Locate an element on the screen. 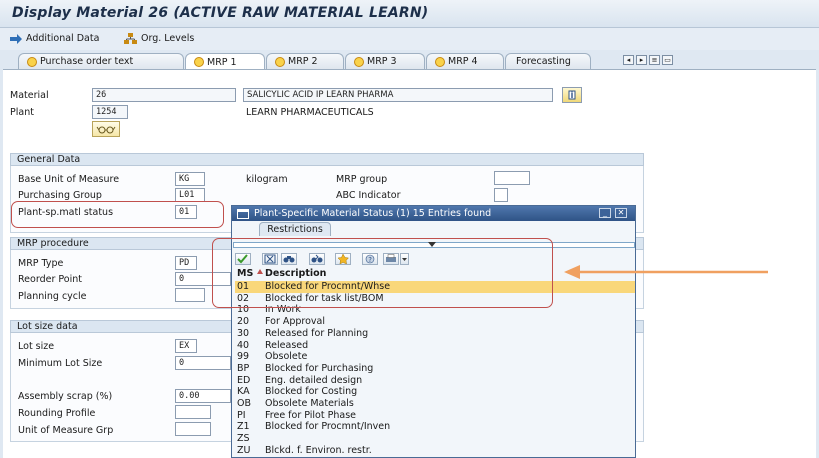 The width and height of the screenshot is (819, 458). minimize-icon: _ is located at coordinates (605, 213).